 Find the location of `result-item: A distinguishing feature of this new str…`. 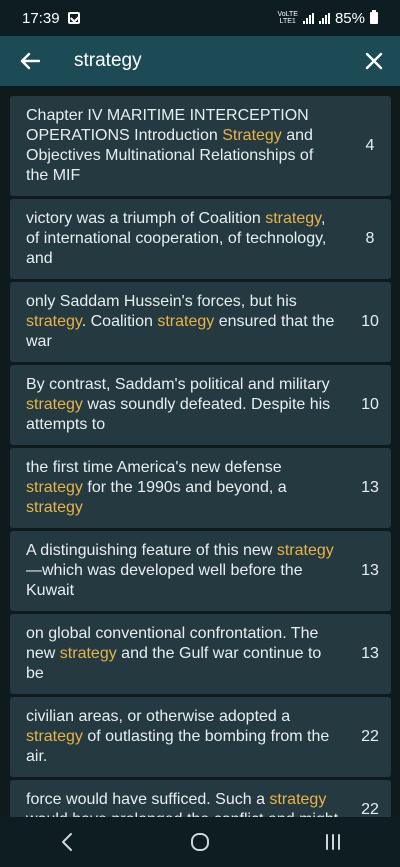

result-item: A distinguishing feature of this new str… is located at coordinates (200, 571).